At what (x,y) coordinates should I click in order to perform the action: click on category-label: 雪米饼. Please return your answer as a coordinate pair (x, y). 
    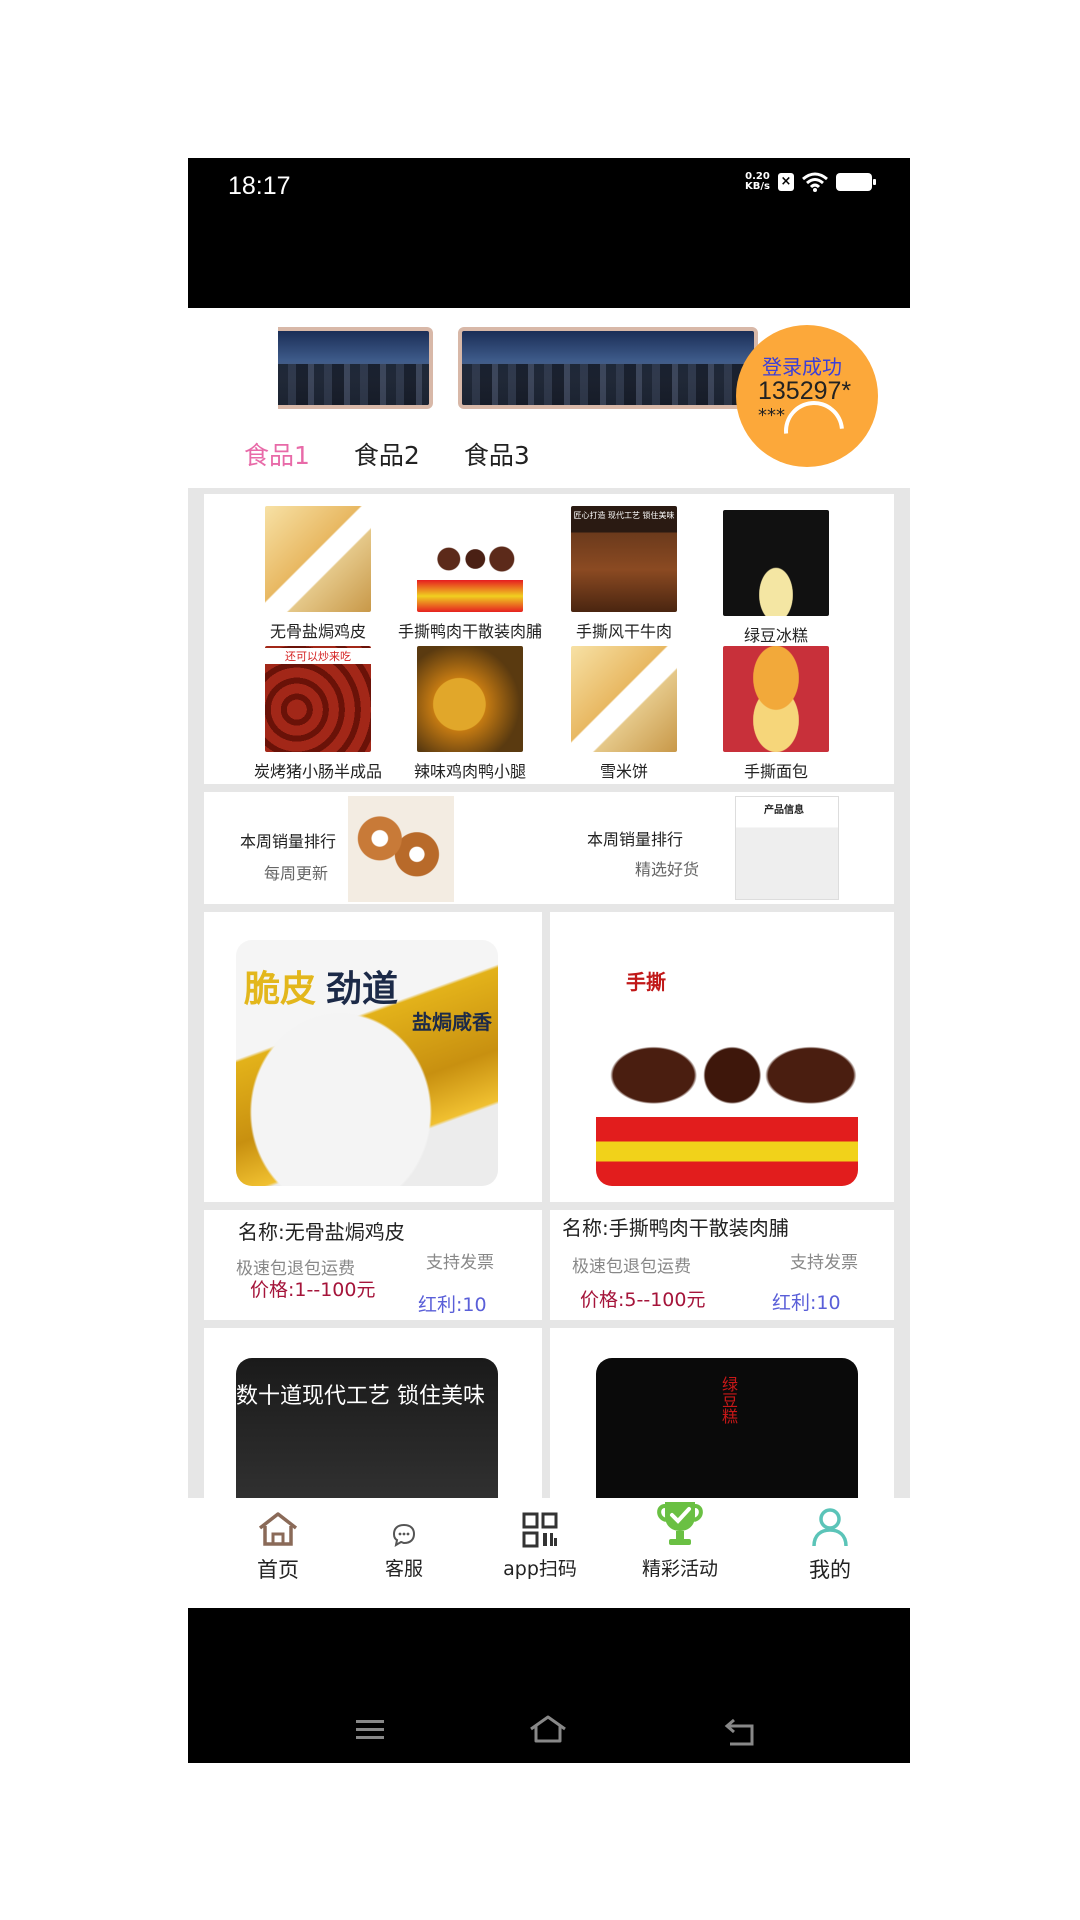
    Looking at the image, I should click on (623, 771).